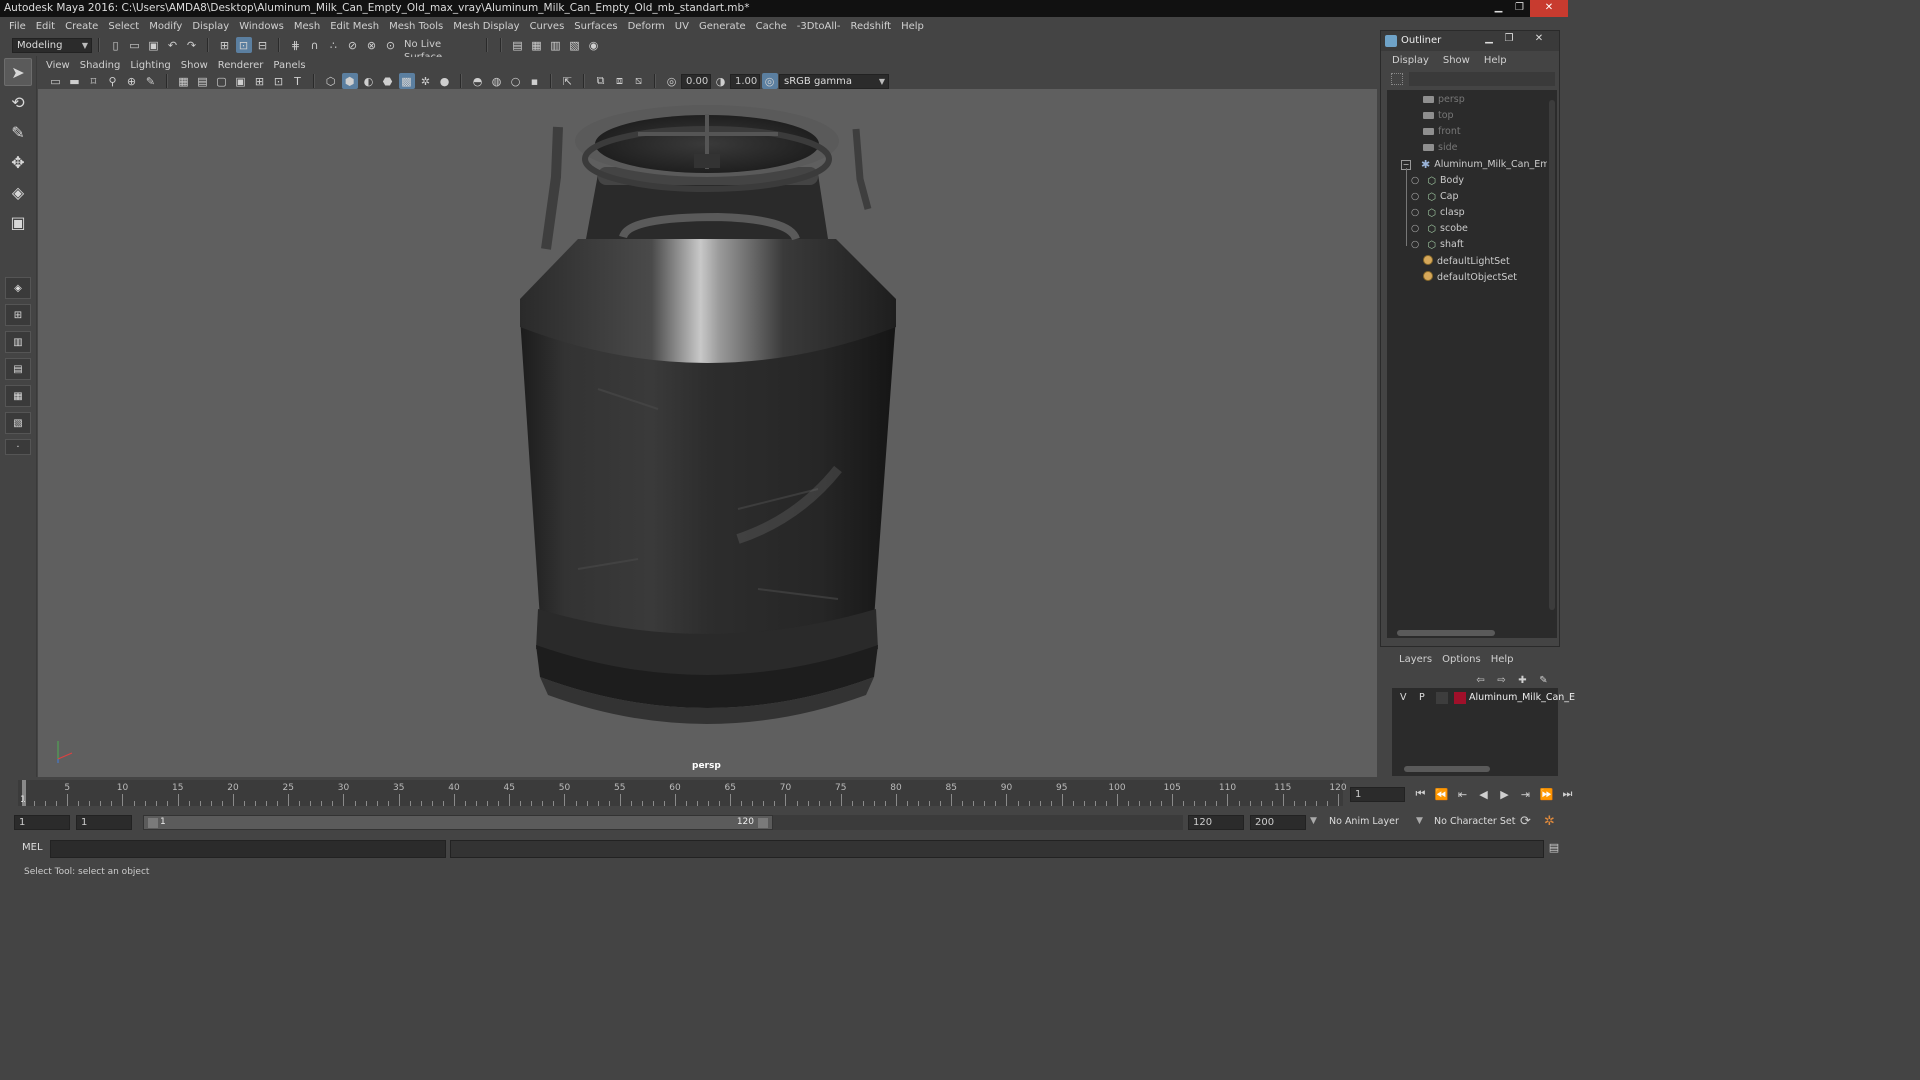  What do you see at coordinates (1505, 794) in the screenshot?
I see `play-forwards-icon: ▶` at bounding box center [1505, 794].